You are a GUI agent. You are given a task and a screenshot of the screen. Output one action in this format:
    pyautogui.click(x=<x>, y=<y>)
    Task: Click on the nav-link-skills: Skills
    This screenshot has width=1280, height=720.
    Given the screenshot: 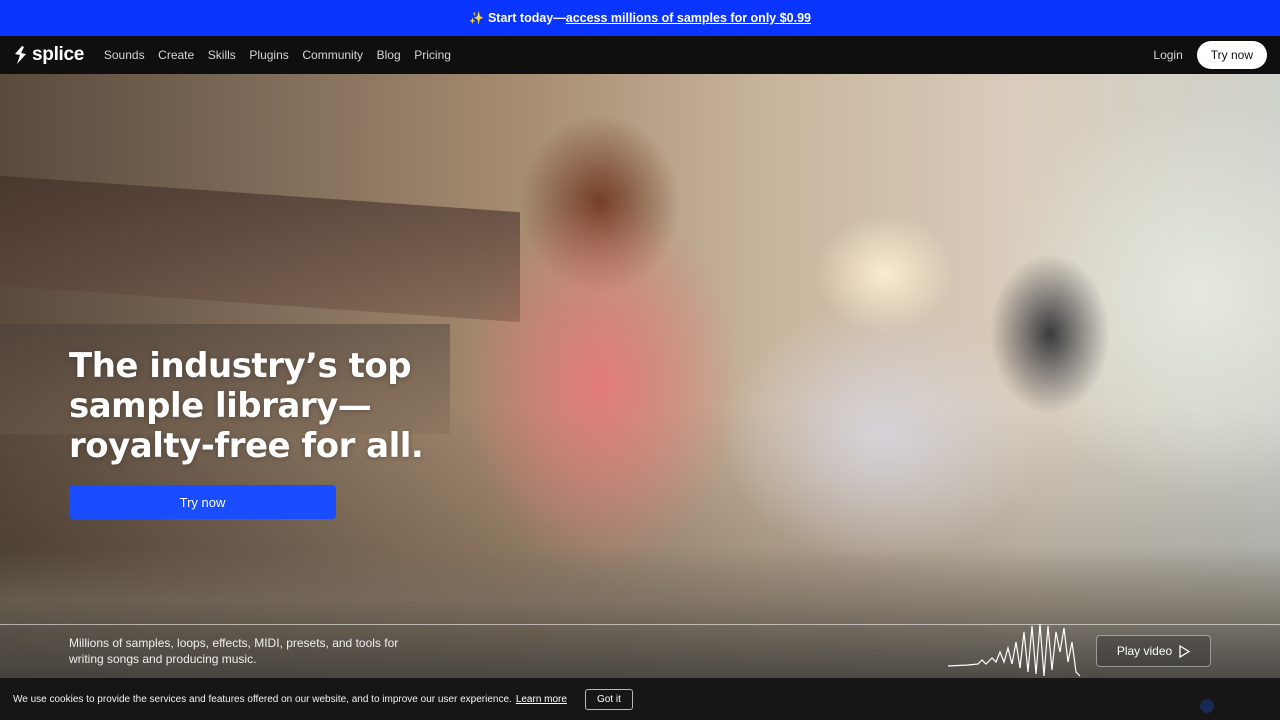 What is the action you would take?
    pyautogui.click(x=222, y=55)
    